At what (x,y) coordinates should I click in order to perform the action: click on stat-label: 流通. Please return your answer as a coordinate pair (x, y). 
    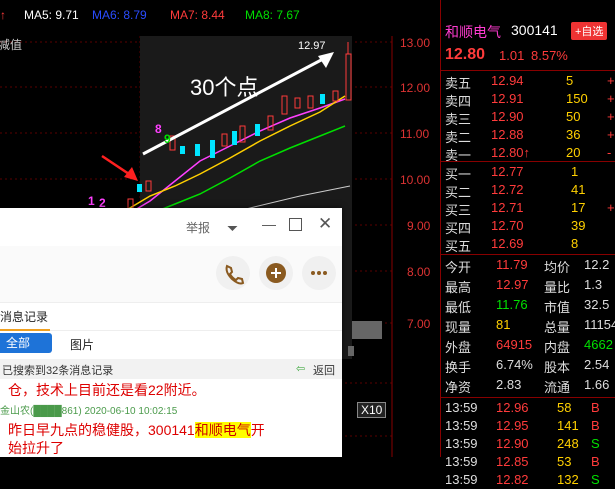
    Looking at the image, I should click on (557, 387).